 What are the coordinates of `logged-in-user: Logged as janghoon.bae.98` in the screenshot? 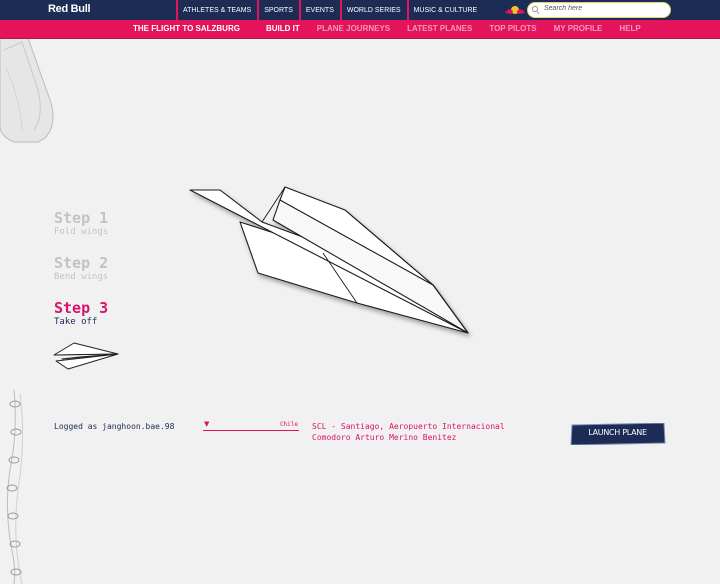 It's located at (114, 426).